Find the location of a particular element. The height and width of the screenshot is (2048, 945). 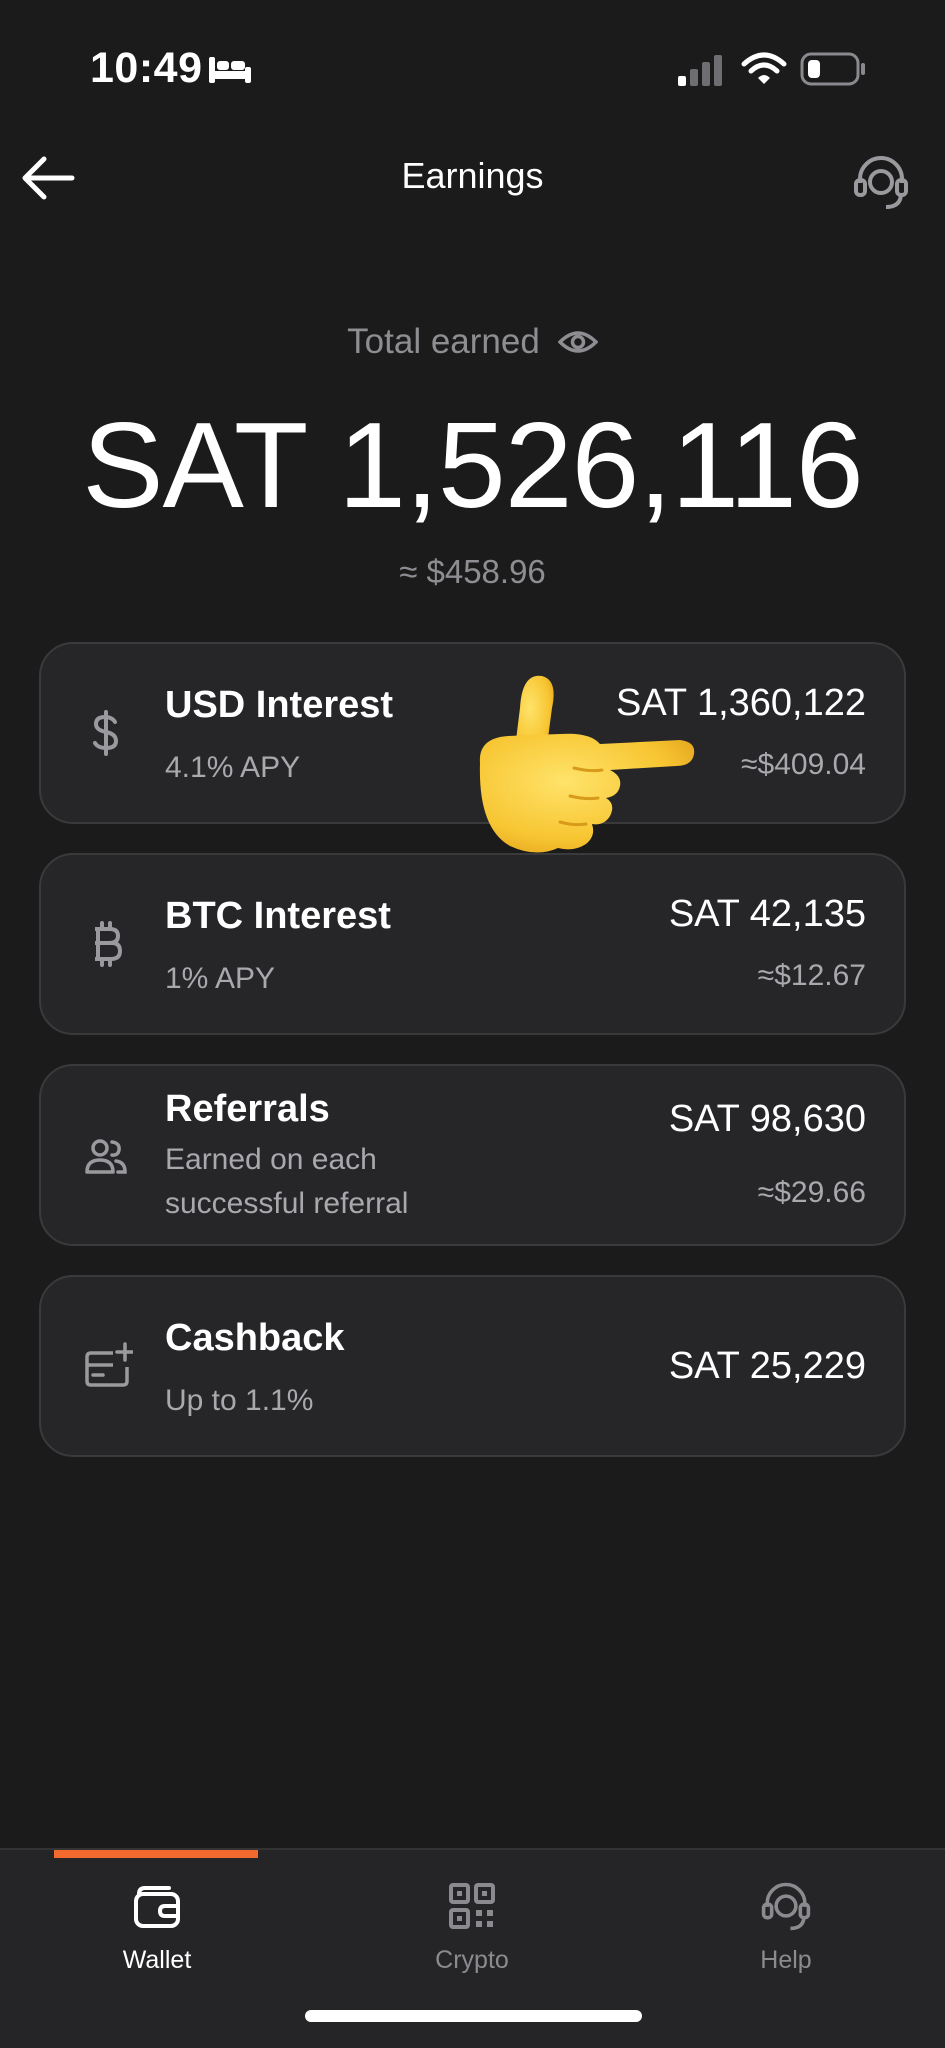

card-amount: SAT 98,630 is located at coordinates (767, 1119).